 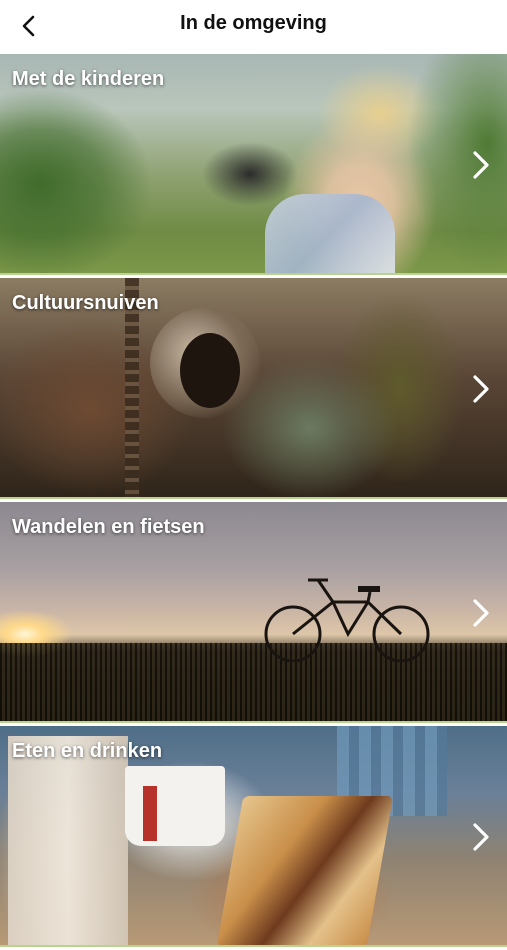 I want to click on tile-label: Eten en drinken, so click(x=87, y=751).